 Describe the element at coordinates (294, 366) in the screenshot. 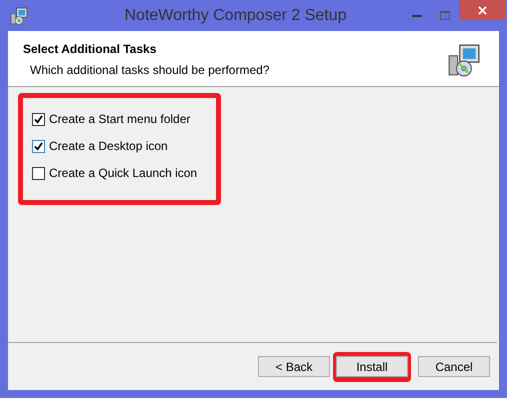

I see `dialog-button: < Back` at that location.